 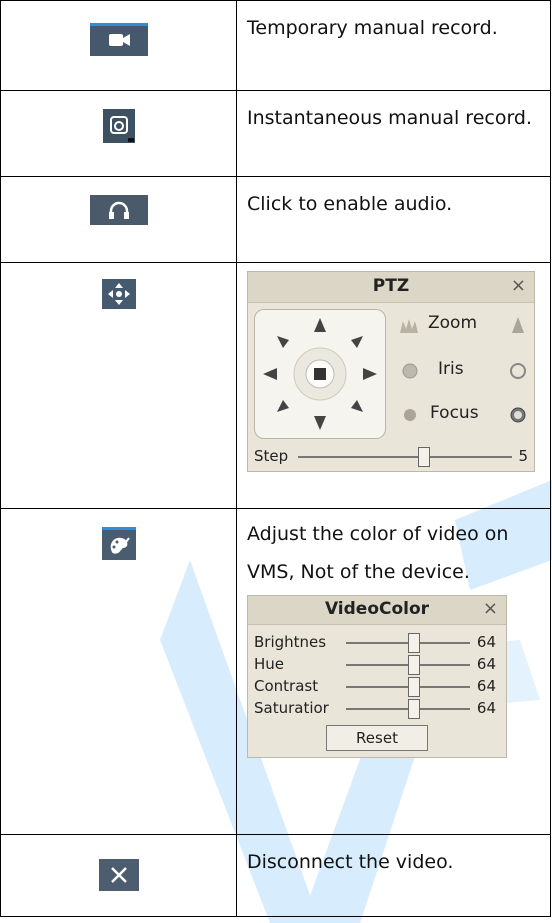 I want to click on arrow-downleft-icon, so click(x=283, y=406).